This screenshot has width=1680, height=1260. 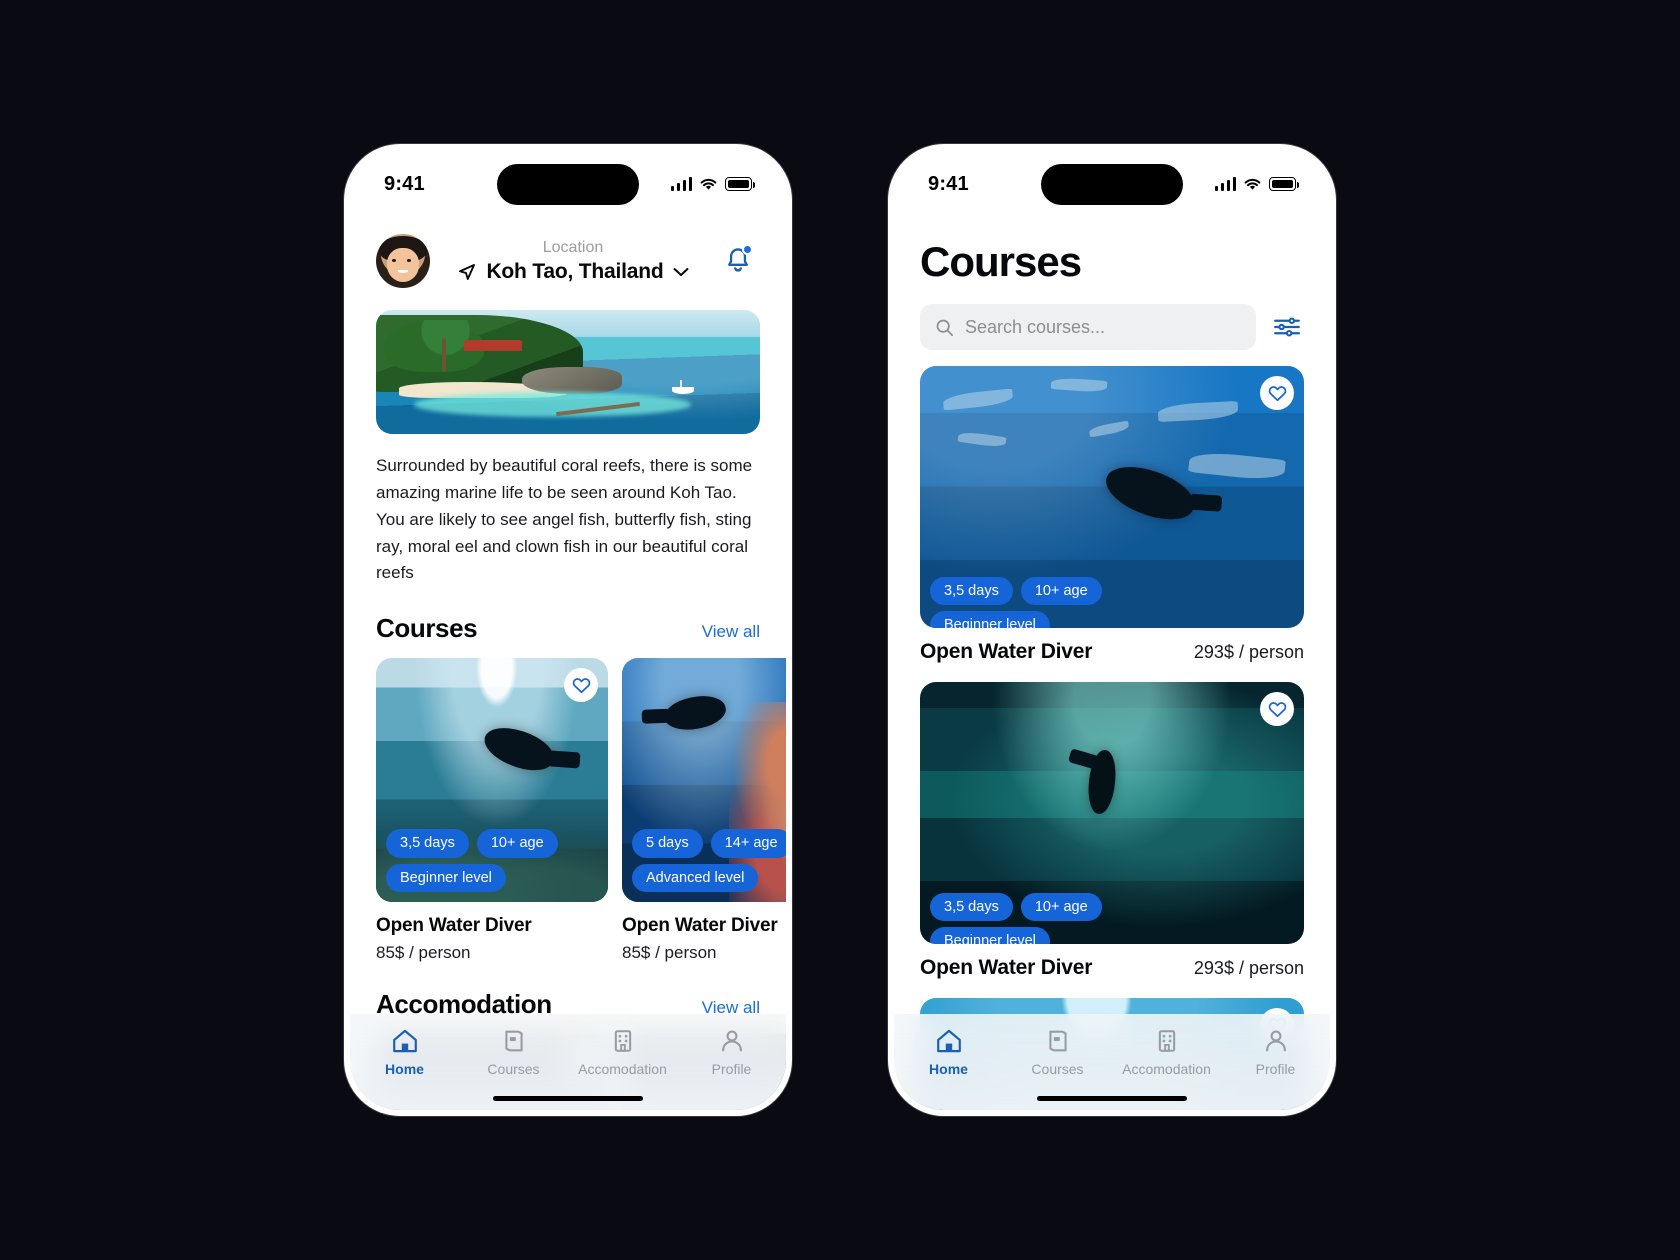 I want to click on search-icon, so click(x=944, y=327).